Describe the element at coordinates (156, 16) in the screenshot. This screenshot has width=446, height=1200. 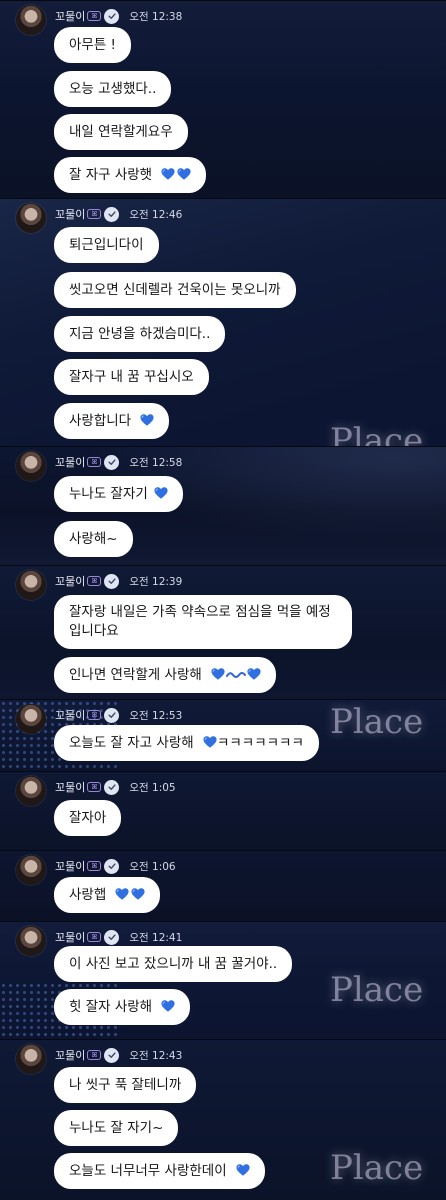
I see `message-time: 오전 12:38` at that location.